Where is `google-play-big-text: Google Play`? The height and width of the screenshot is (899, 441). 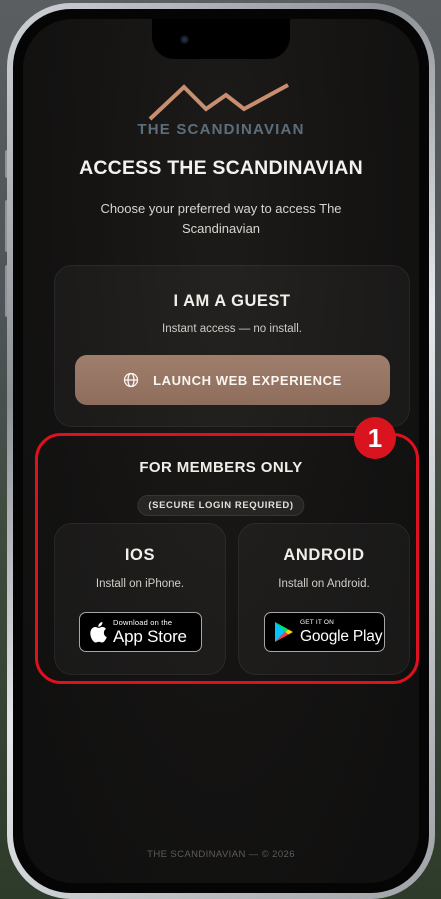 google-play-big-text: Google Play is located at coordinates (341, 636).